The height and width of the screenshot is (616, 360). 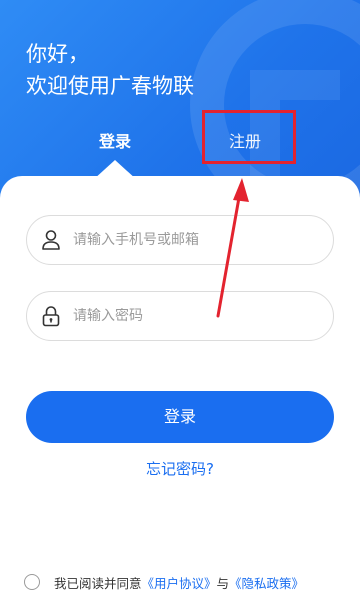 What do you see at coordinates (110, 86) in the screenshot?
I see `greeting-line-2: 欢迎使用广春物联` at bounding box center [110, 86].